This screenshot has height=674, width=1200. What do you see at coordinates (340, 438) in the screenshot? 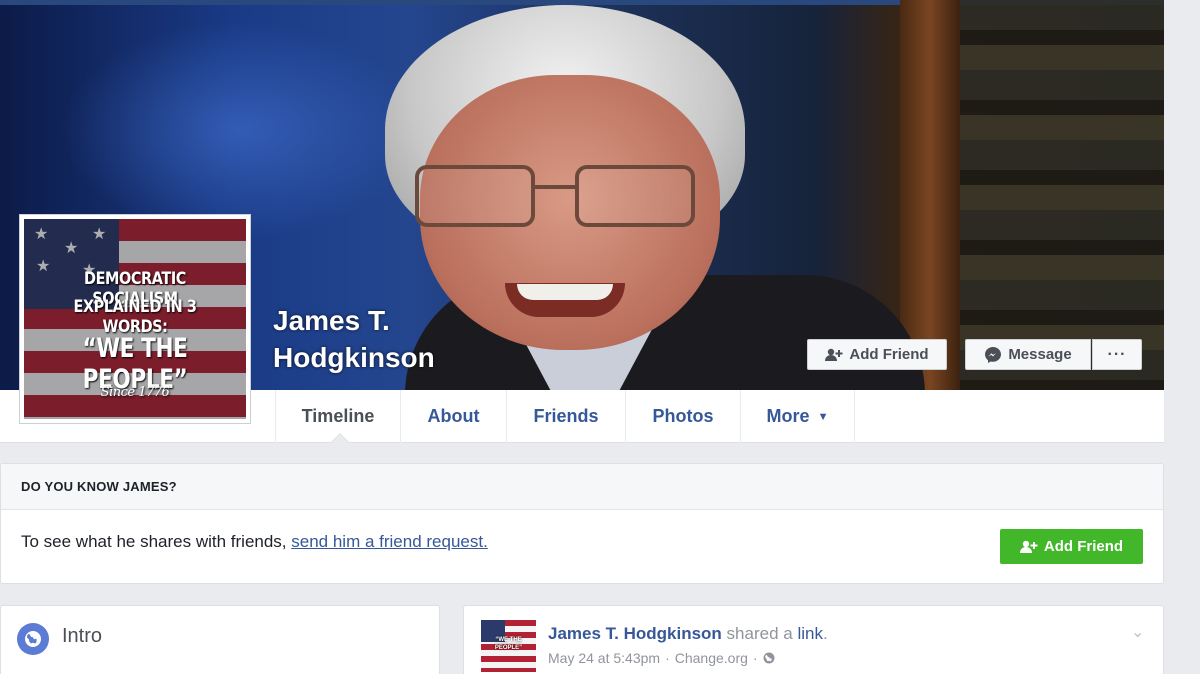
I see `active-tab-indicator-inner` at bounding box center [340, 438].